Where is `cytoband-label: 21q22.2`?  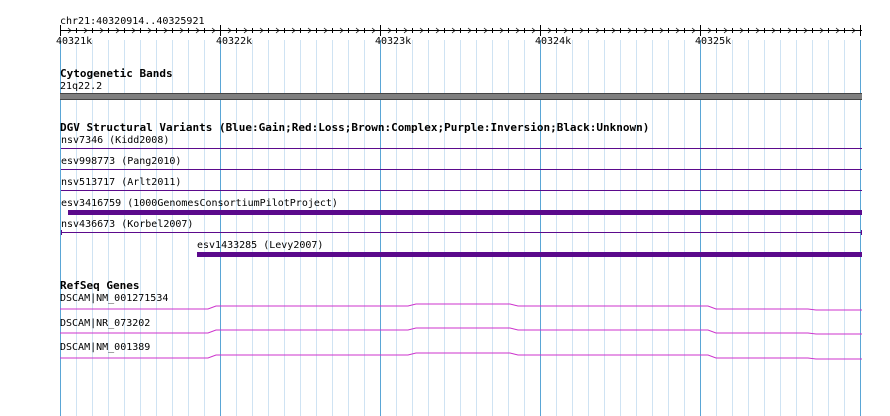 cytoband-label: 21q22.2 is located at coordinates (81, 86).